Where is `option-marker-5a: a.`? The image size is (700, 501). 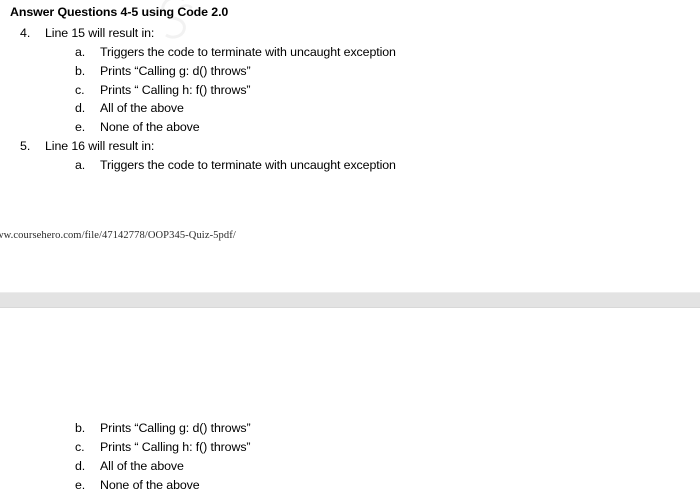
option-marker-5a: a. is located at coordinates (80, 165).